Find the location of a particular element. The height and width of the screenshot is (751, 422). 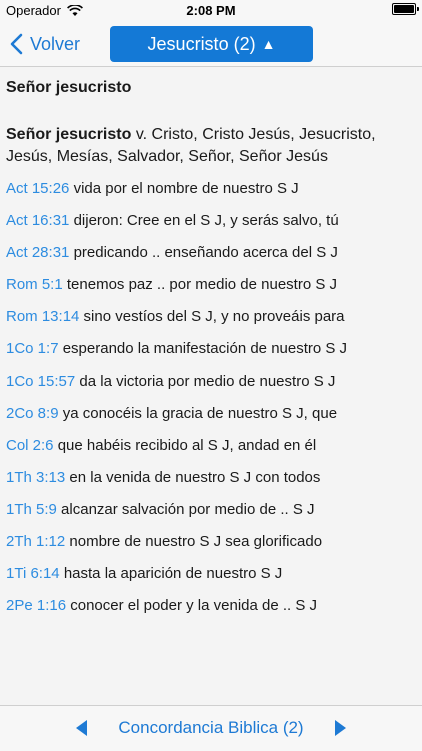

reference-link: Act 28:31 is located at coordinates (37, 252).